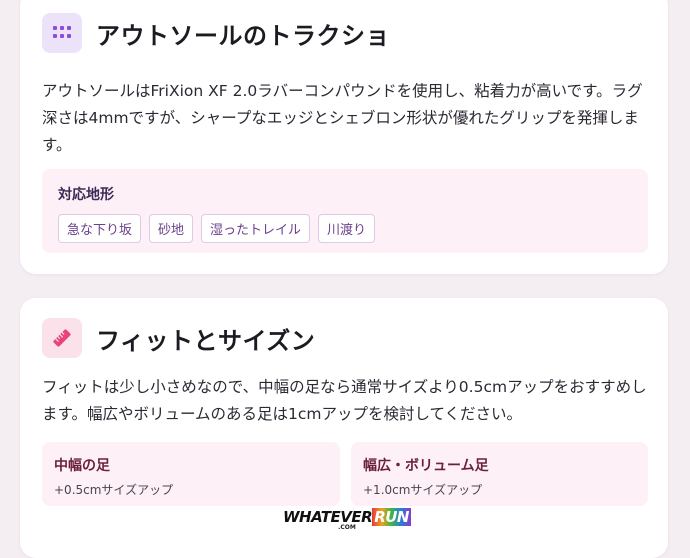  What do you see at coordinates (256, 228) in the screenshot?
I see `terrain-chip: 湿ったトレイル` at bounding box center [256, 228].